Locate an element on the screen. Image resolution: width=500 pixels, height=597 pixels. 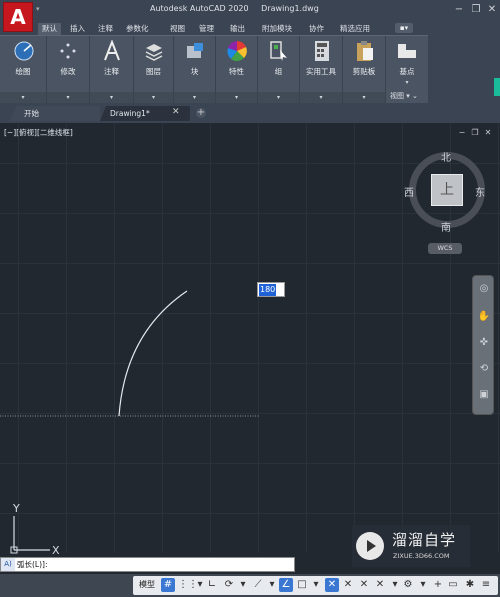
close-icon: ✕ is located at coordinates (492, 10).